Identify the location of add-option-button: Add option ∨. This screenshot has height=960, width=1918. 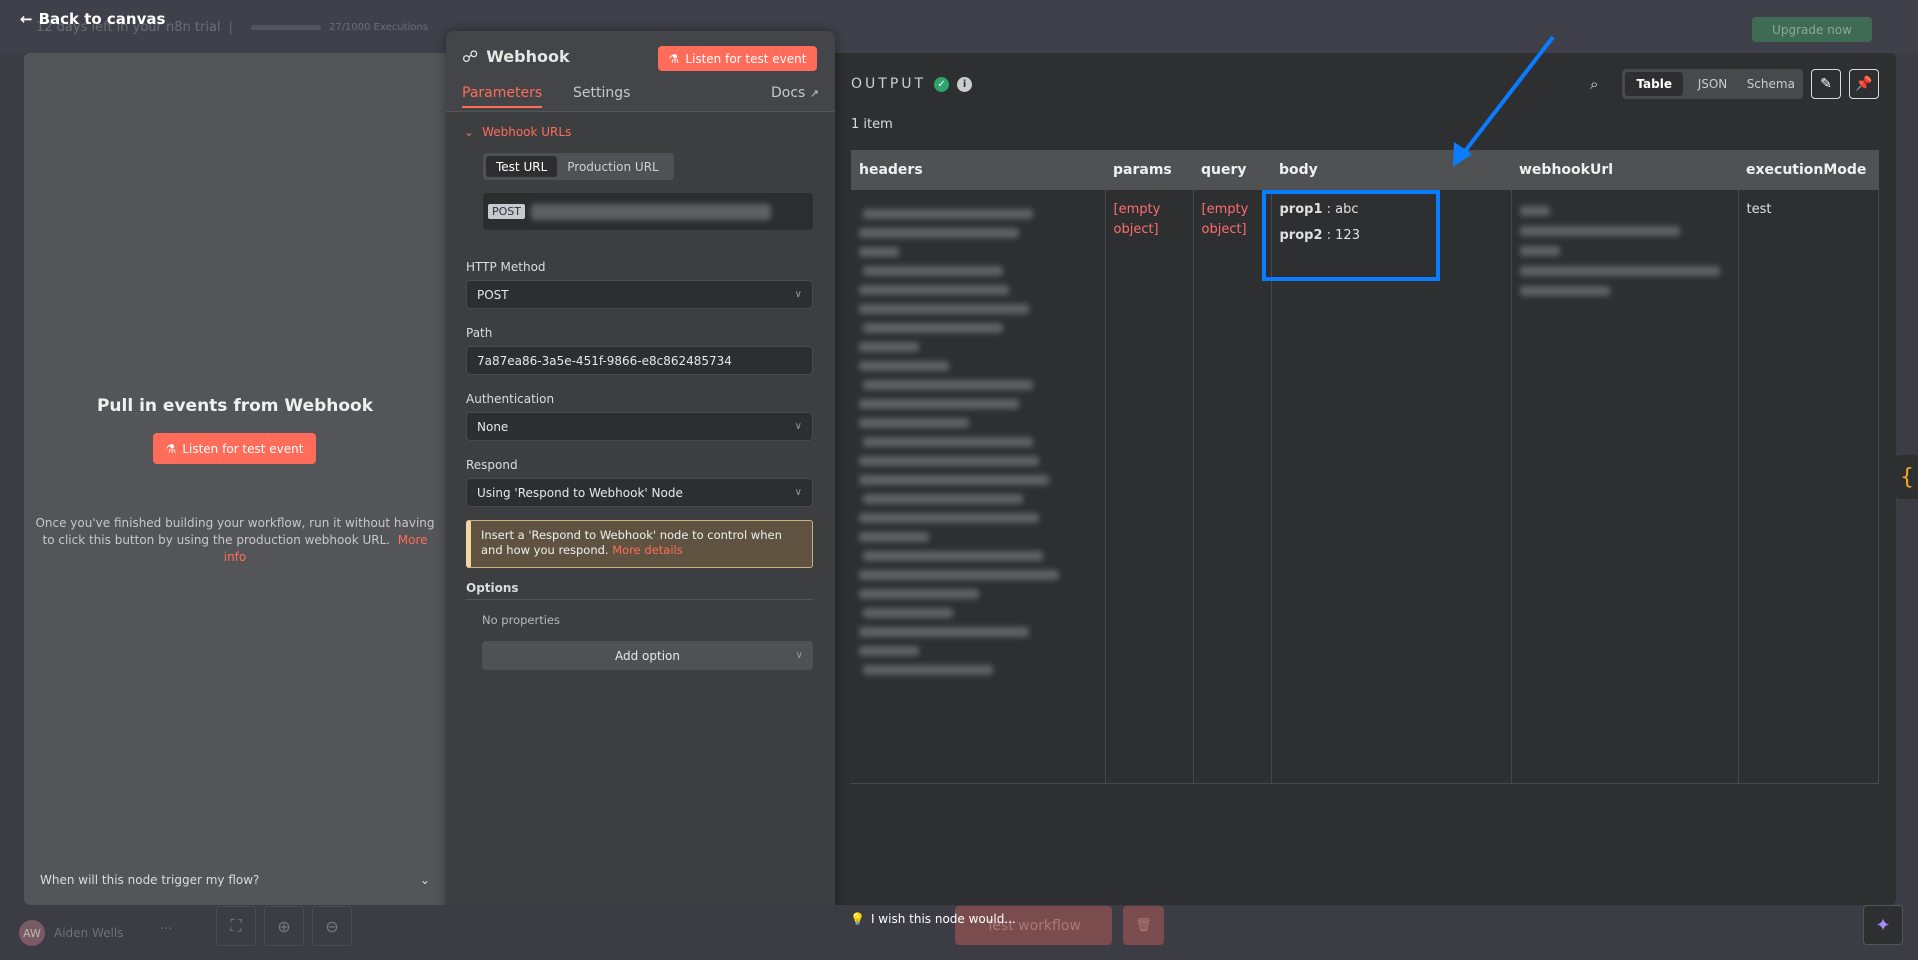
(647, 655).